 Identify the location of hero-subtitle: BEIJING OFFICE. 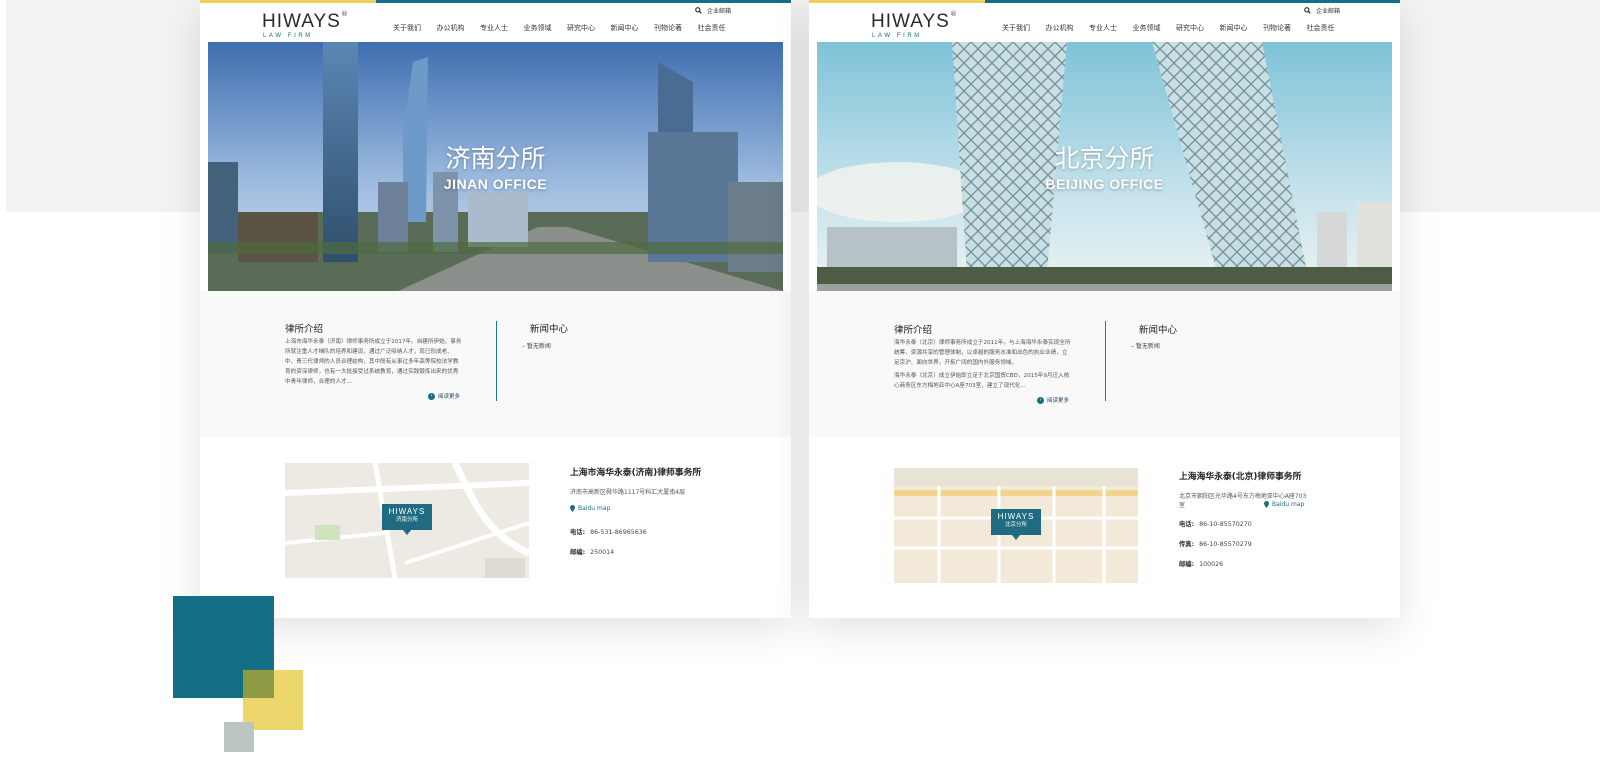
(1104, 184).